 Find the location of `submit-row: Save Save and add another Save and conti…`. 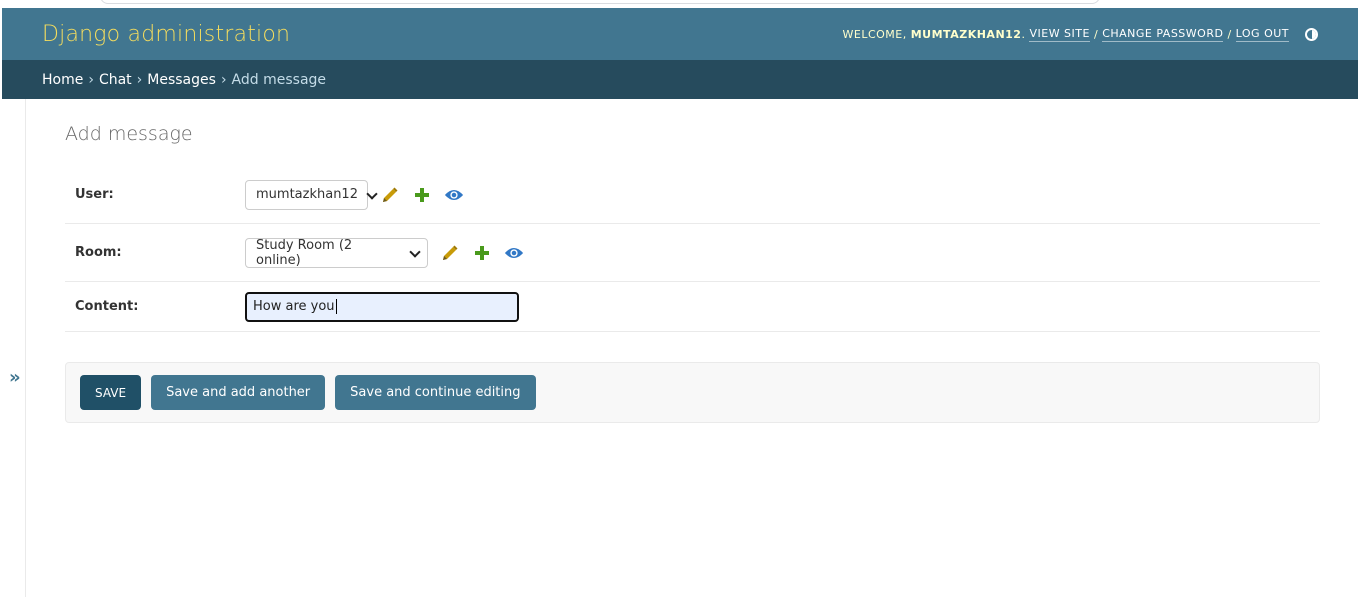

submit-row: Save Save and add another Save and conti… is located at coordinates (692, 392).